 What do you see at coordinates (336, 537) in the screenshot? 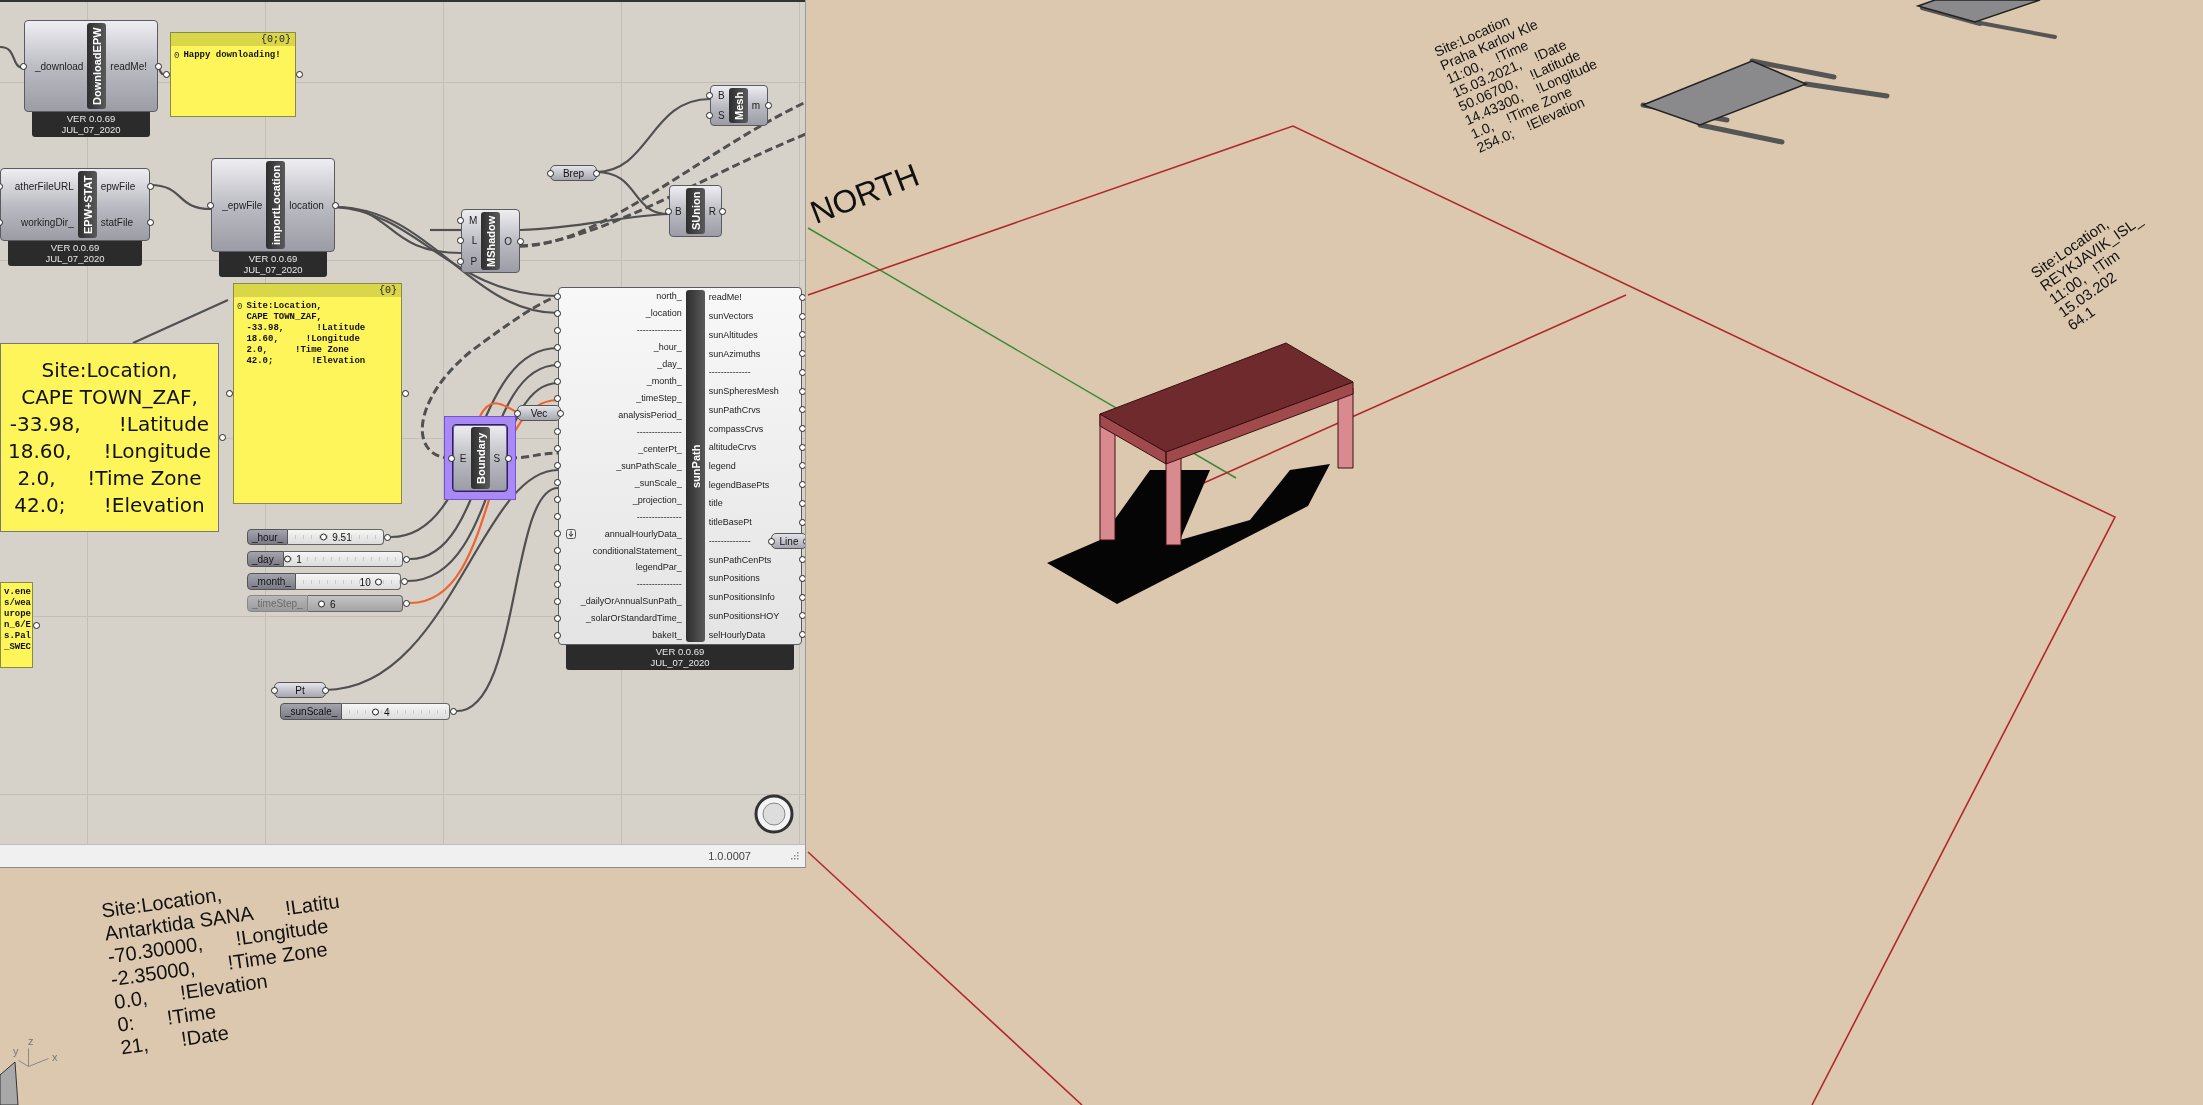
I see `slider-track: 9.51` at bounding box center [336, 537].